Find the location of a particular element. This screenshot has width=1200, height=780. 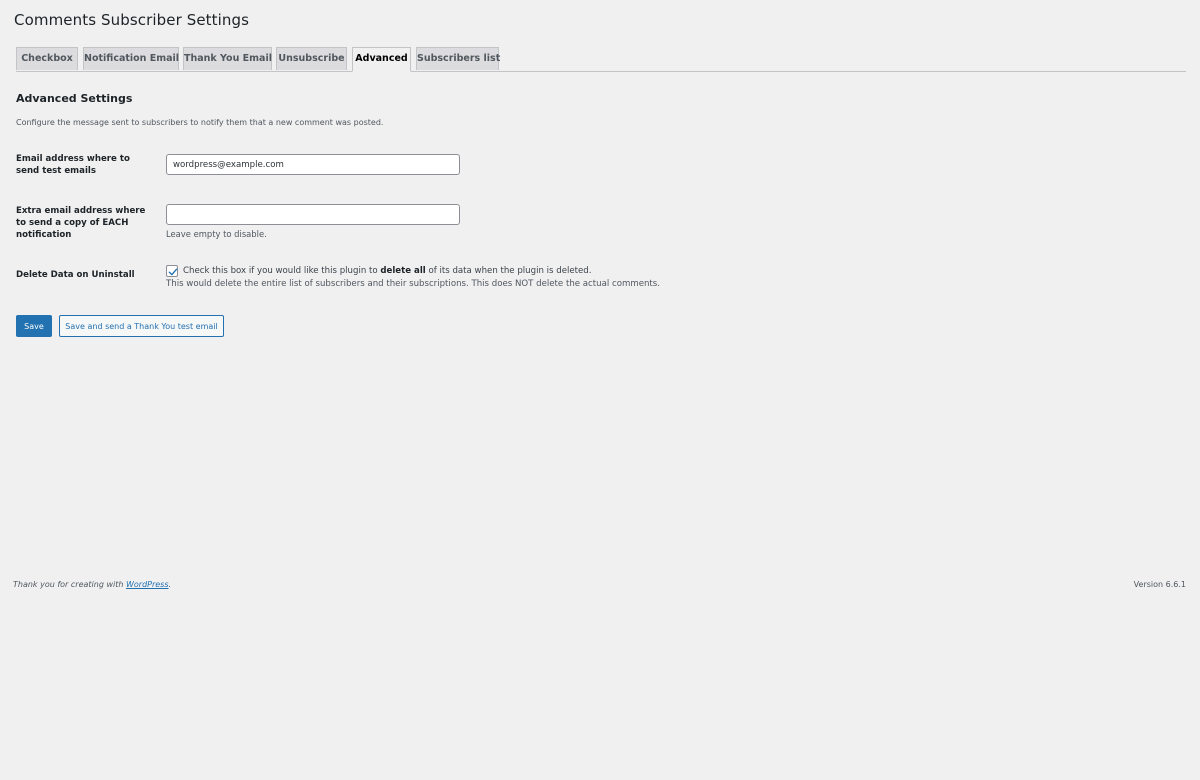

tab-notification-email: Notification Email is located at coordinates (131, 58).